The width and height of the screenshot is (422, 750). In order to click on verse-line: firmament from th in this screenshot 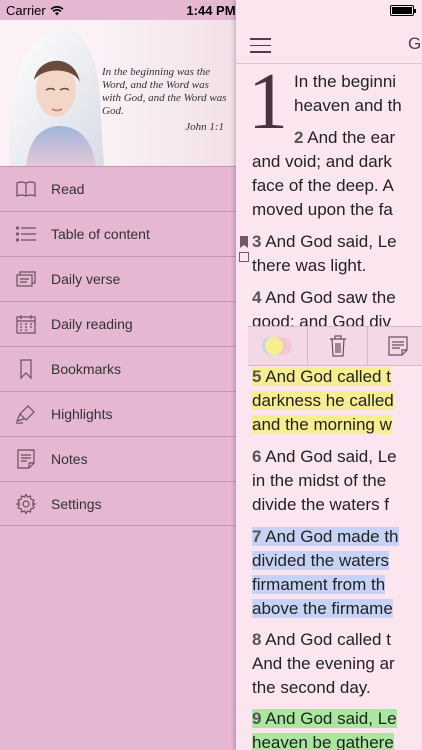, I will do `click(319, 585)`.